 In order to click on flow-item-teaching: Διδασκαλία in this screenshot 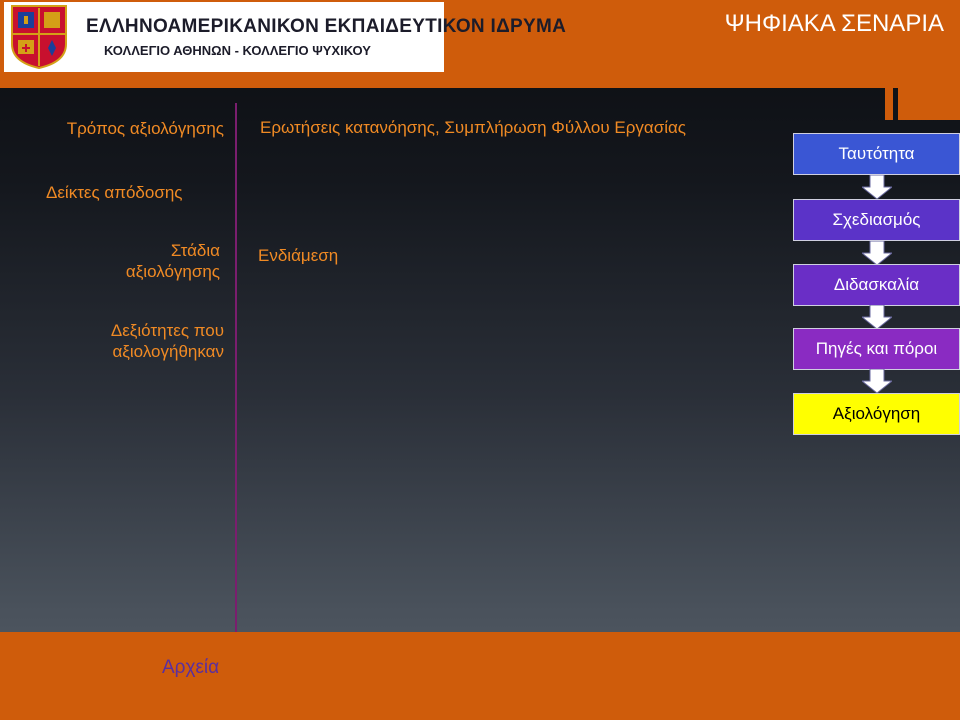, I will do `click(876, 285)`.